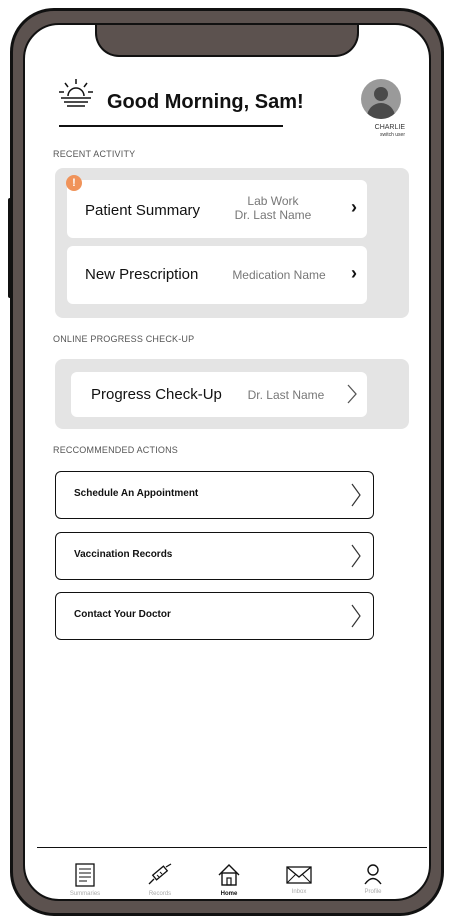 Image resolution: width=450 pixels, height=923 pixels. What do you see at coordinates (299, 892) in the screenshot?
I see `nav-label: Inbox` at bounding box center [299, 892].